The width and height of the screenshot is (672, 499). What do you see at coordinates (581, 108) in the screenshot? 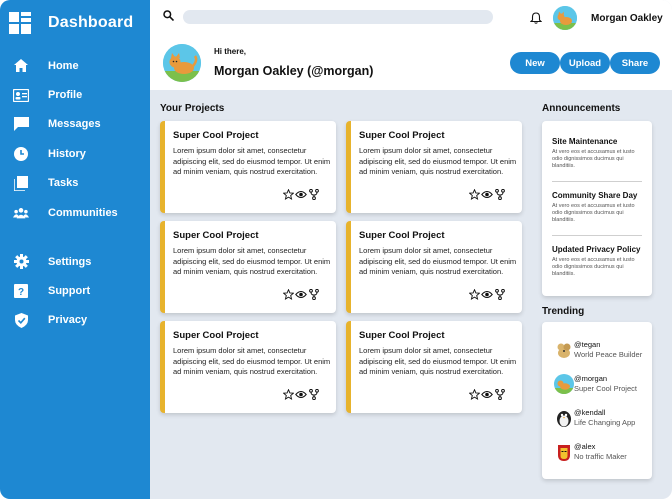
I see `announcements-title: Announcements` at bounding box center [581, 108].